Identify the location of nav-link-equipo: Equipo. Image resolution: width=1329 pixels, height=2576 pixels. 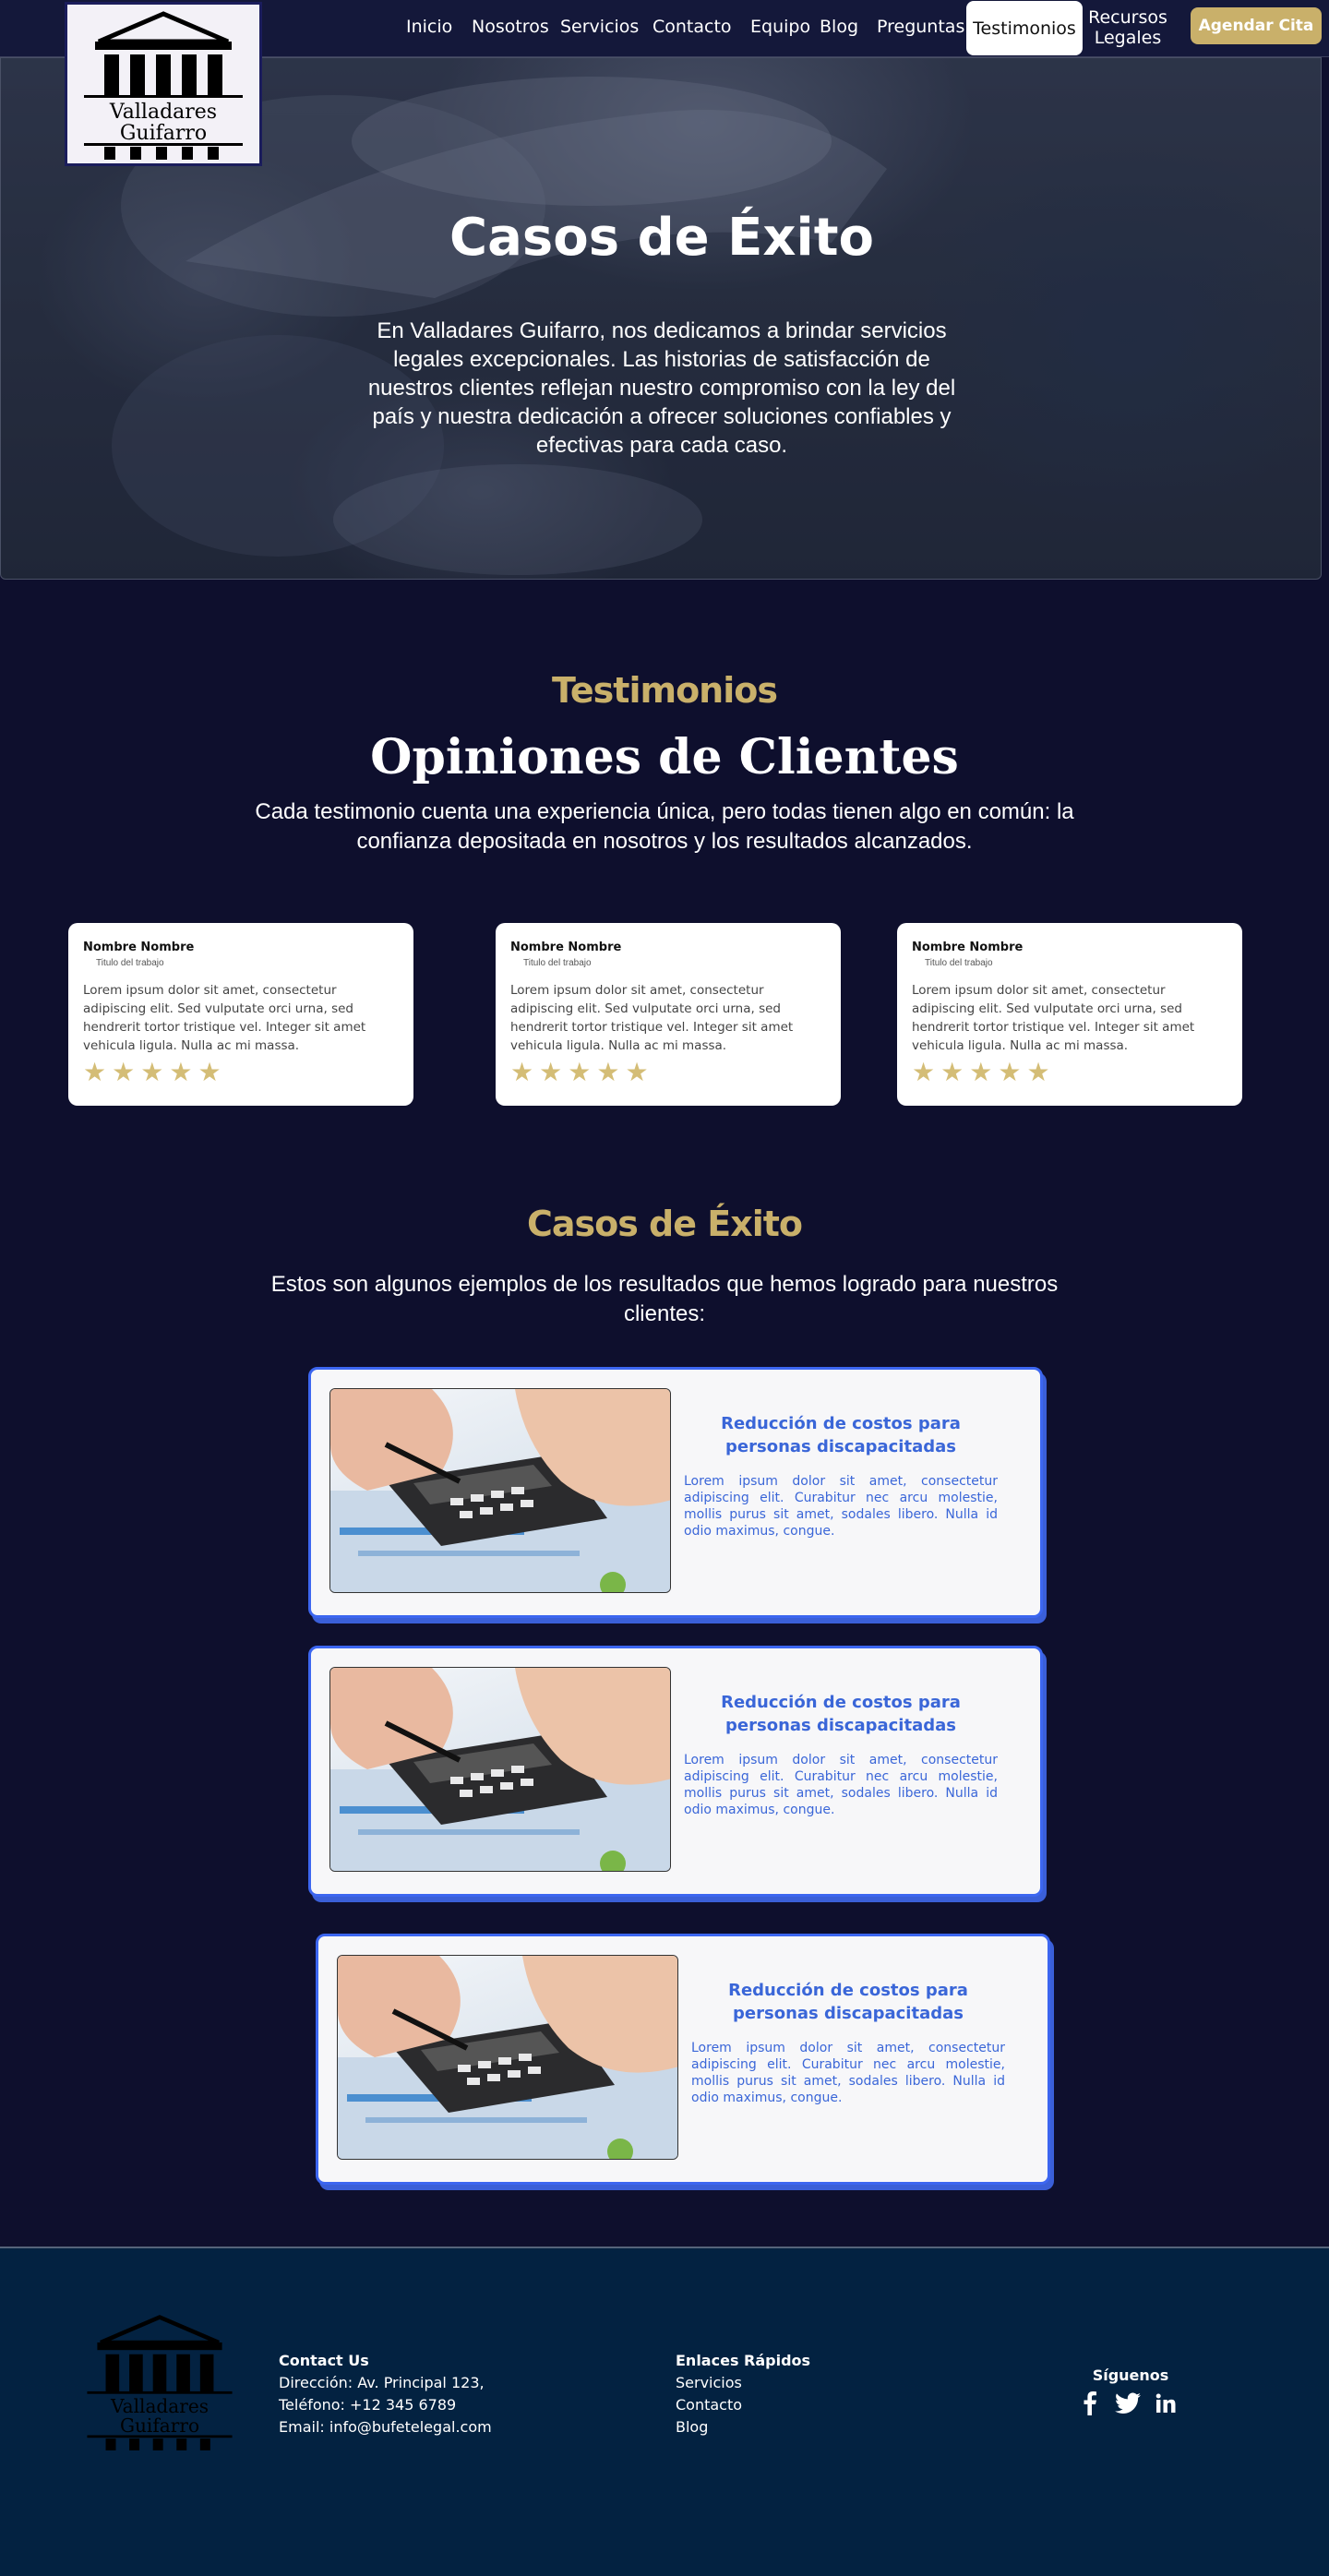
(780, 27).